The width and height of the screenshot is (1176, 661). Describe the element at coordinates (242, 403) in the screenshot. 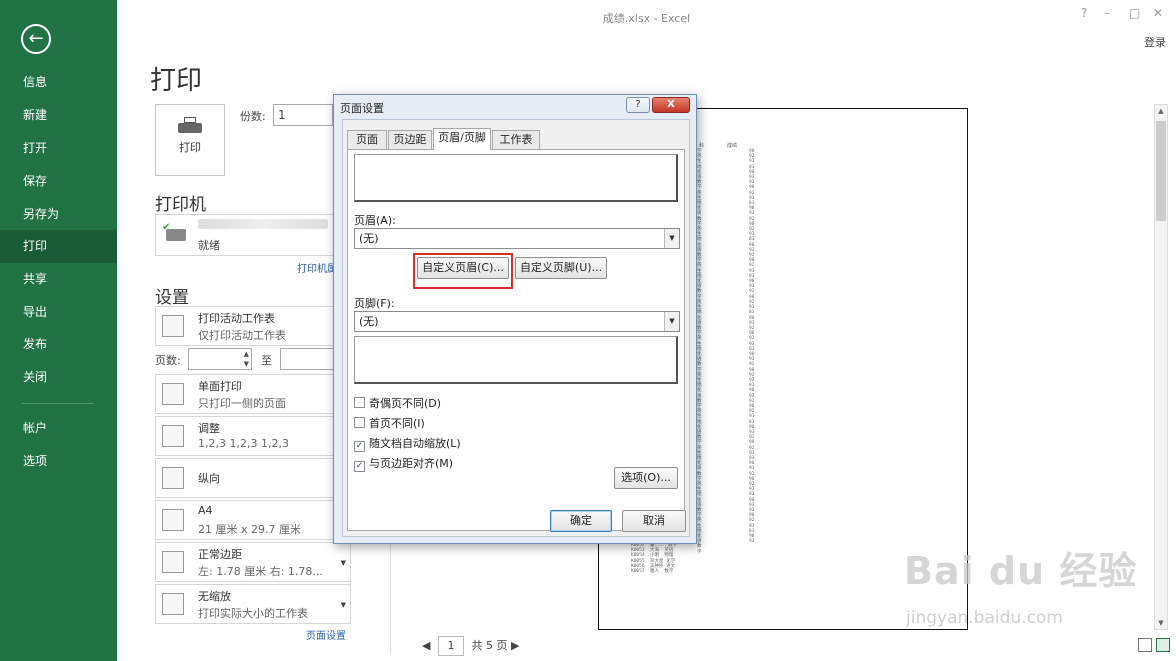

I see `setting-subtitle: 只打印一侧的页面` at that location.